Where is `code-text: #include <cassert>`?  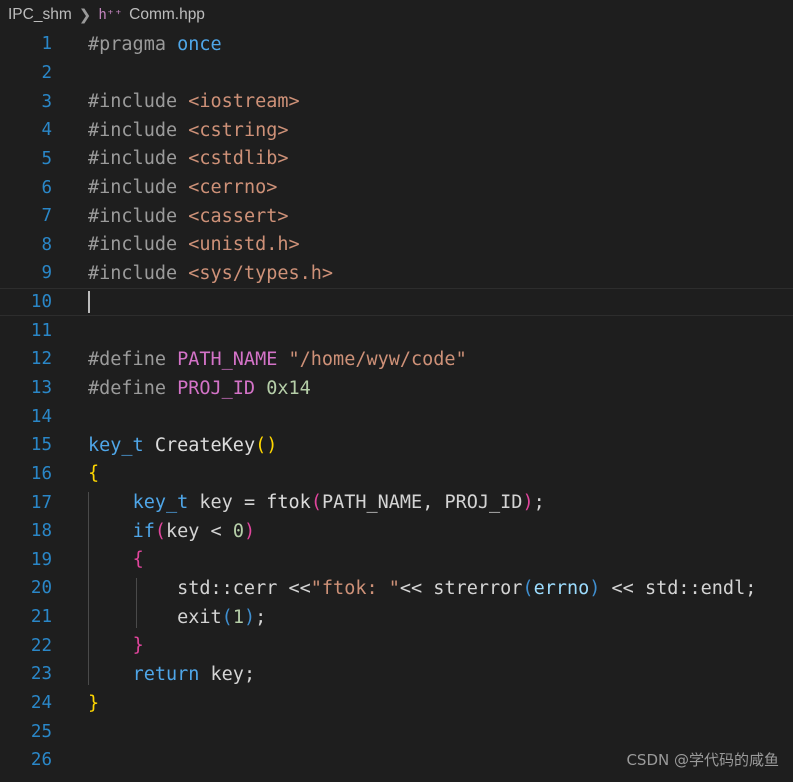 code-text: #include <cassert> is located at coordinates (422, 216).